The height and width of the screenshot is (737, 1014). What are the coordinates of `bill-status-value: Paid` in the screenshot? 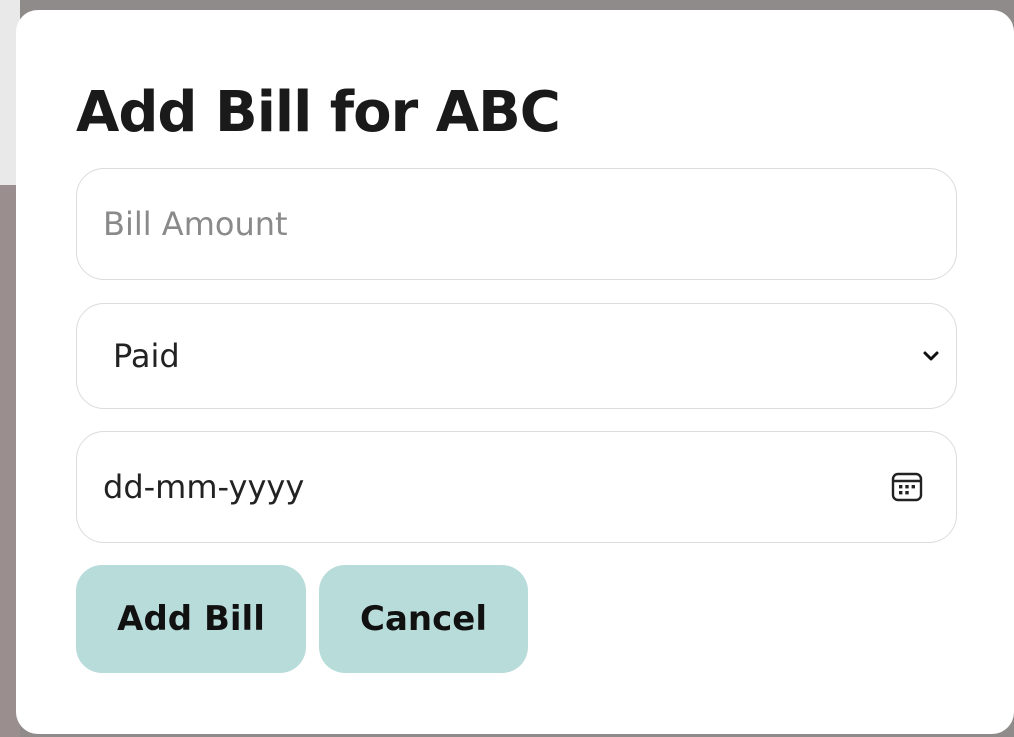 It's located at (146, 356).